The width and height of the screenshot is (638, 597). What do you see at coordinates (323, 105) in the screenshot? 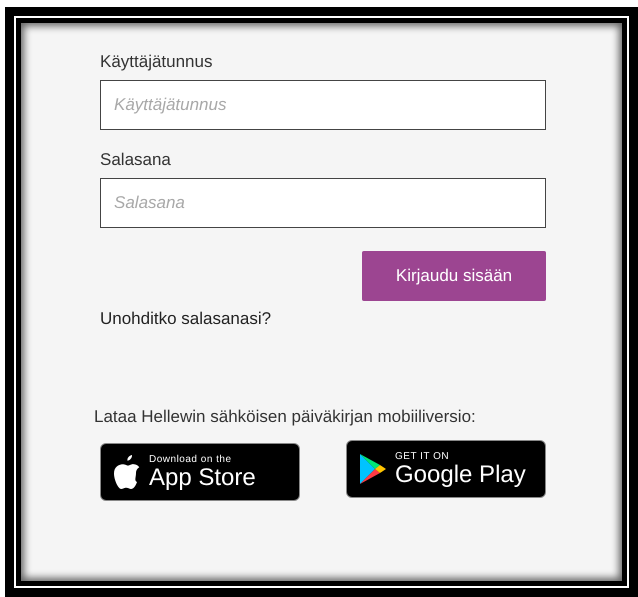
I see `username-field: Käyttäjätunnus` at bounding box center [323, 105].